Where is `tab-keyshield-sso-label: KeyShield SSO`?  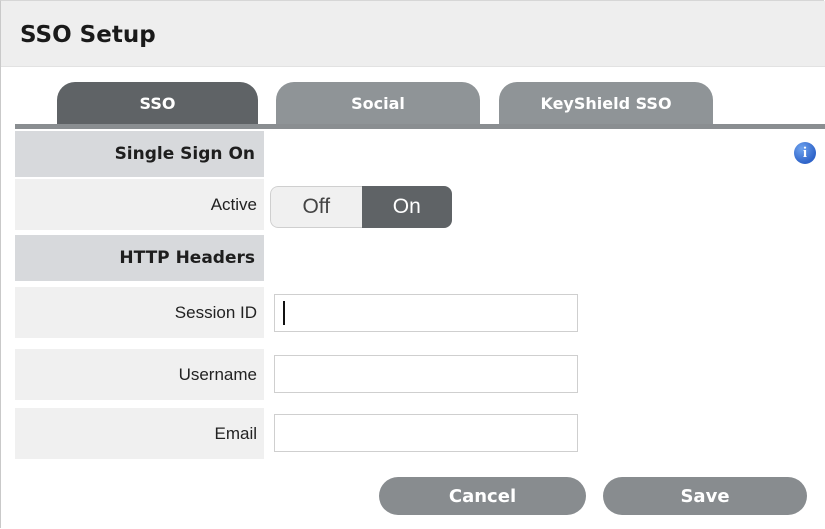 tab-keyshield-sso-label: KeyShield SSO is located at coordinates (606, 103).